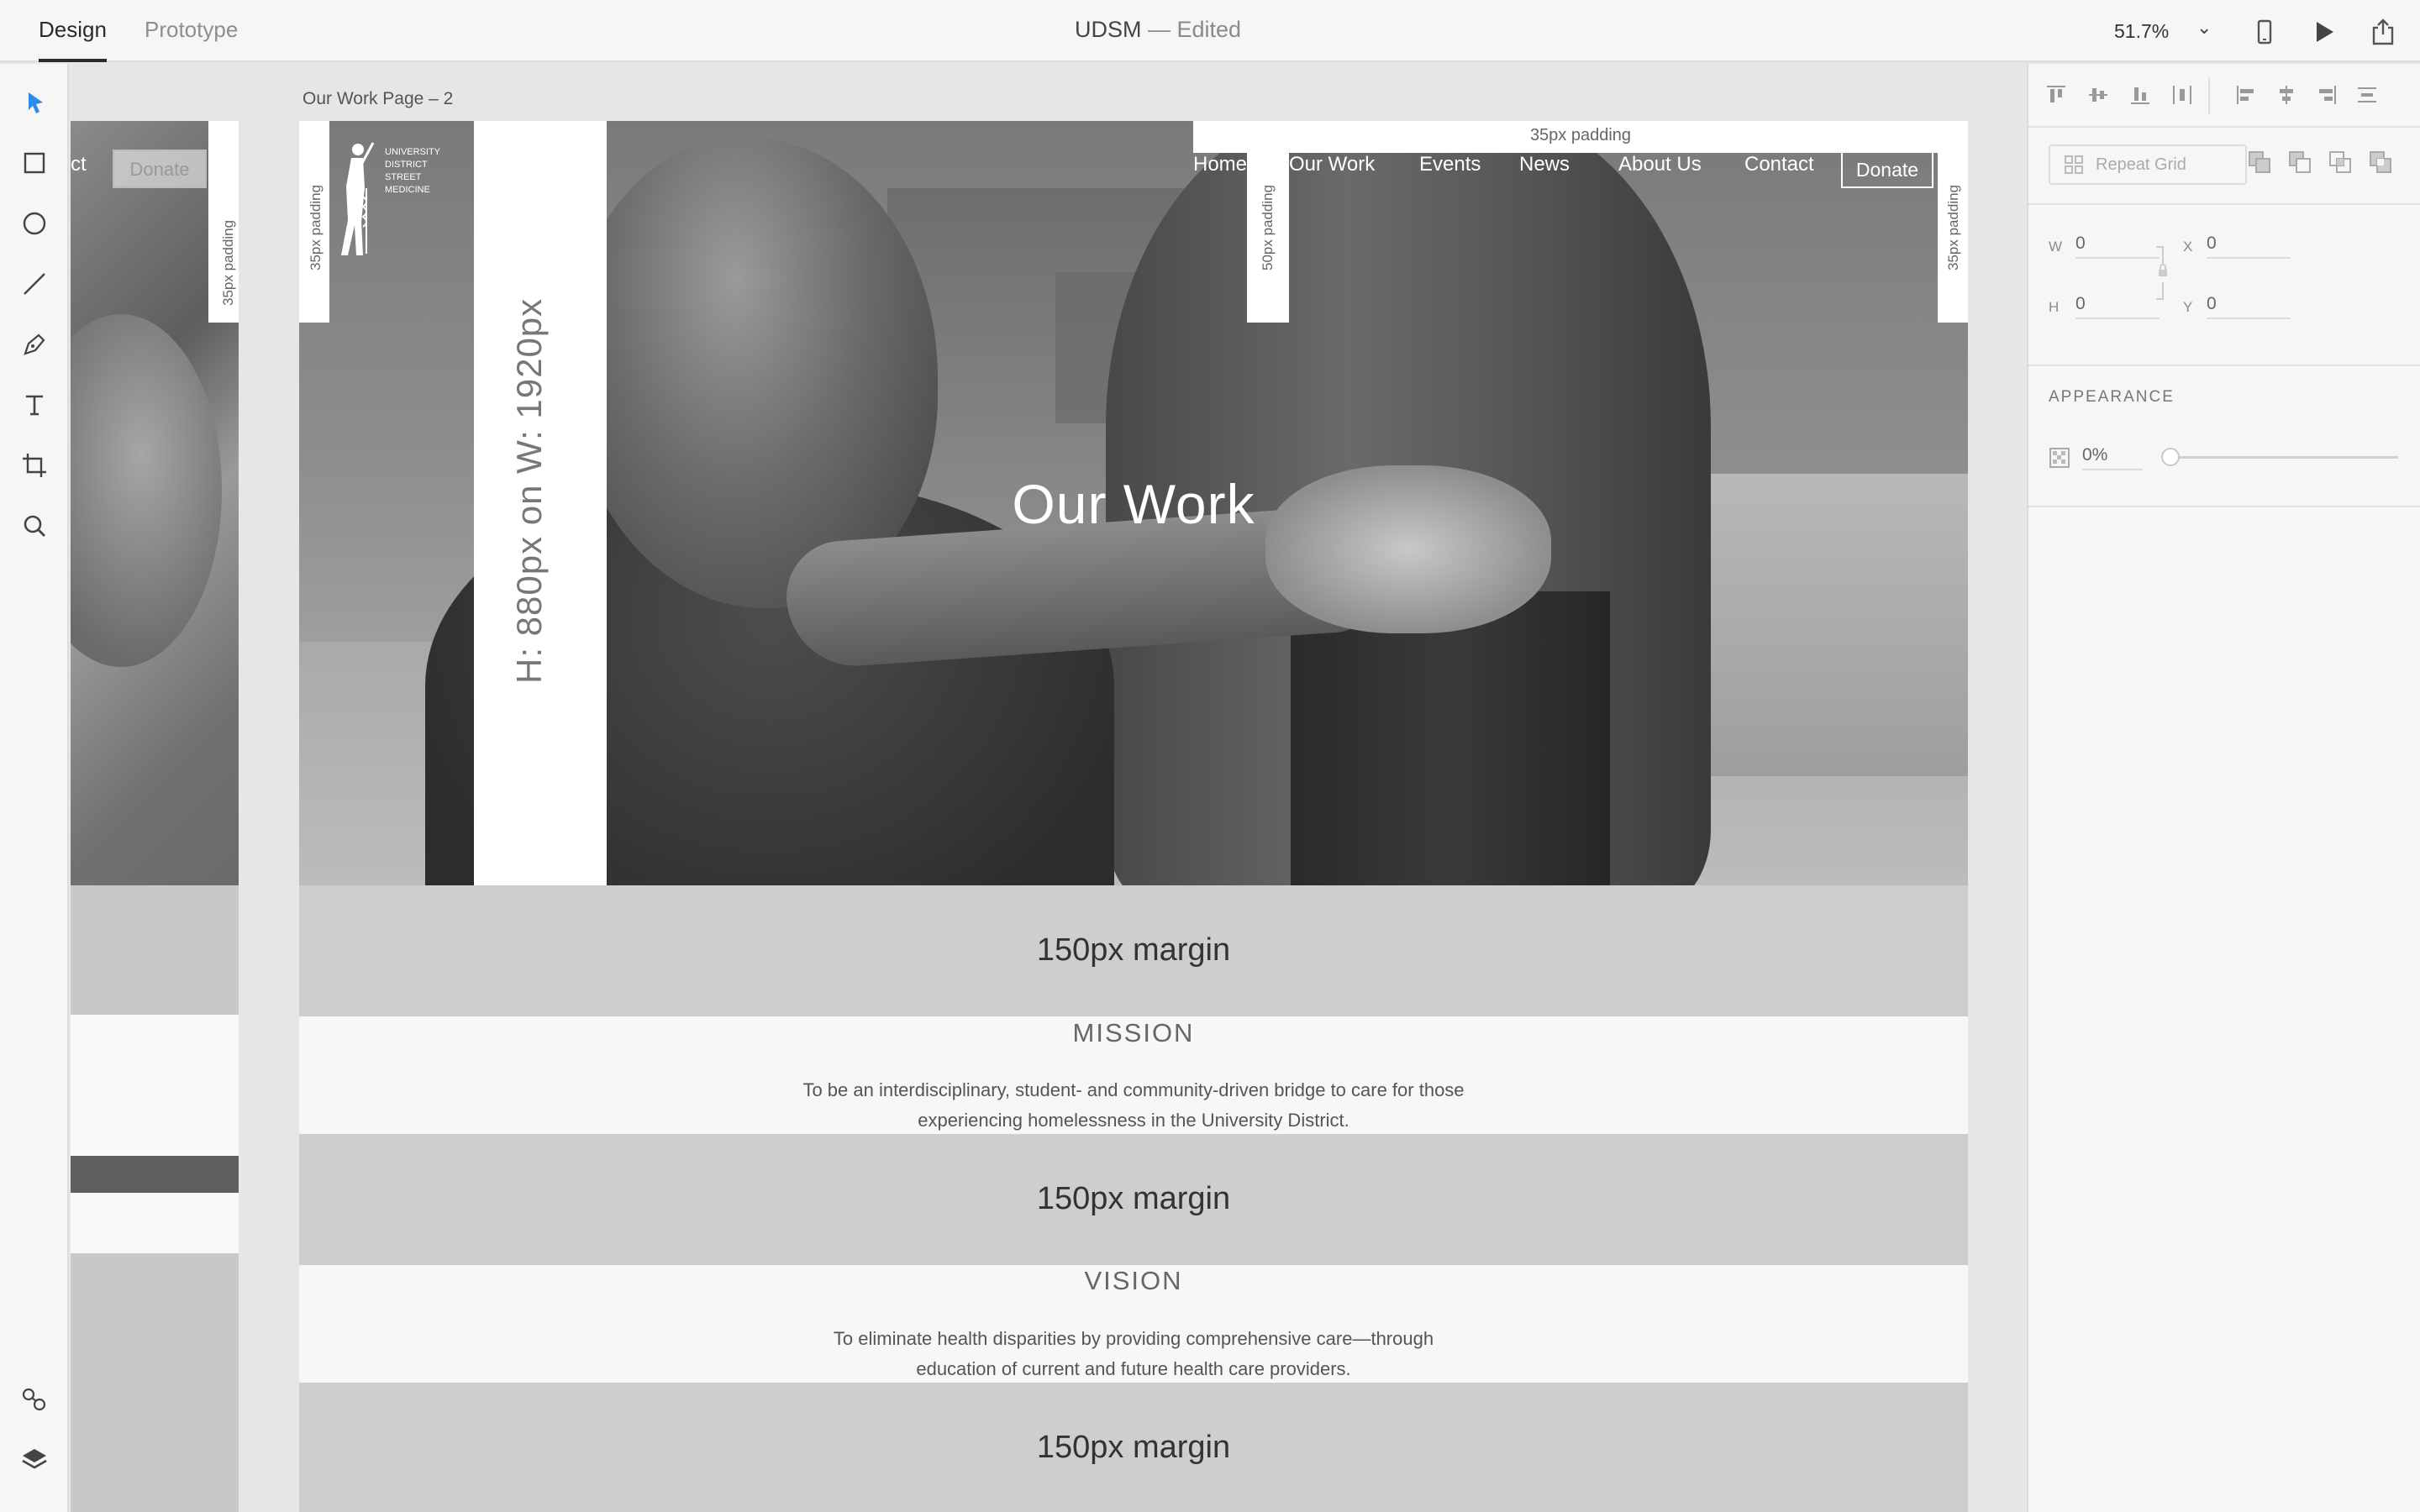 The height and width of the screenshot is (1512, 2420). Describe the element at coordinates (1450, 164) in the screenshot. I see `nav-item-events: Events` at that location.